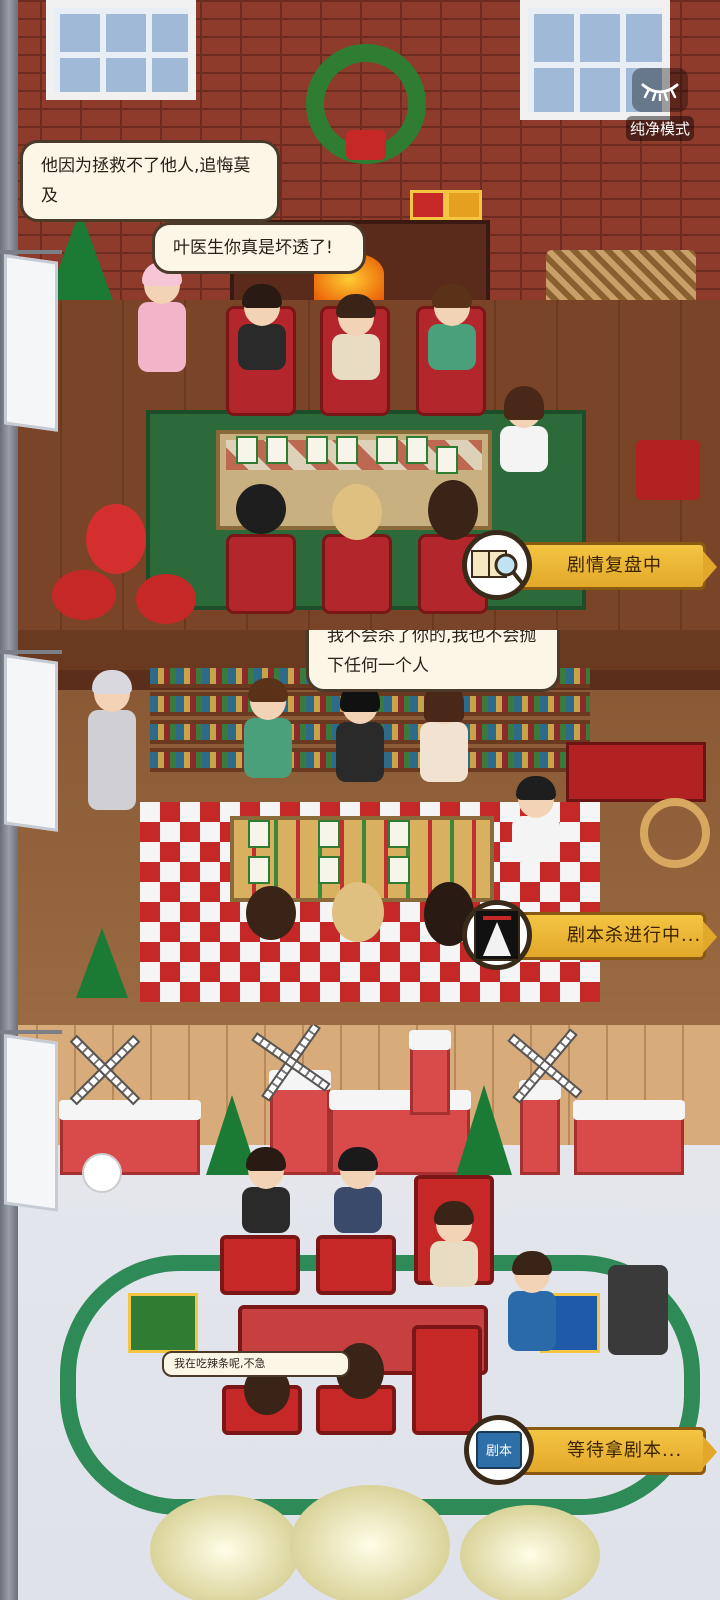  Describe the element at coordinates (121, 50) in the screenshot. I see `window` at that location.